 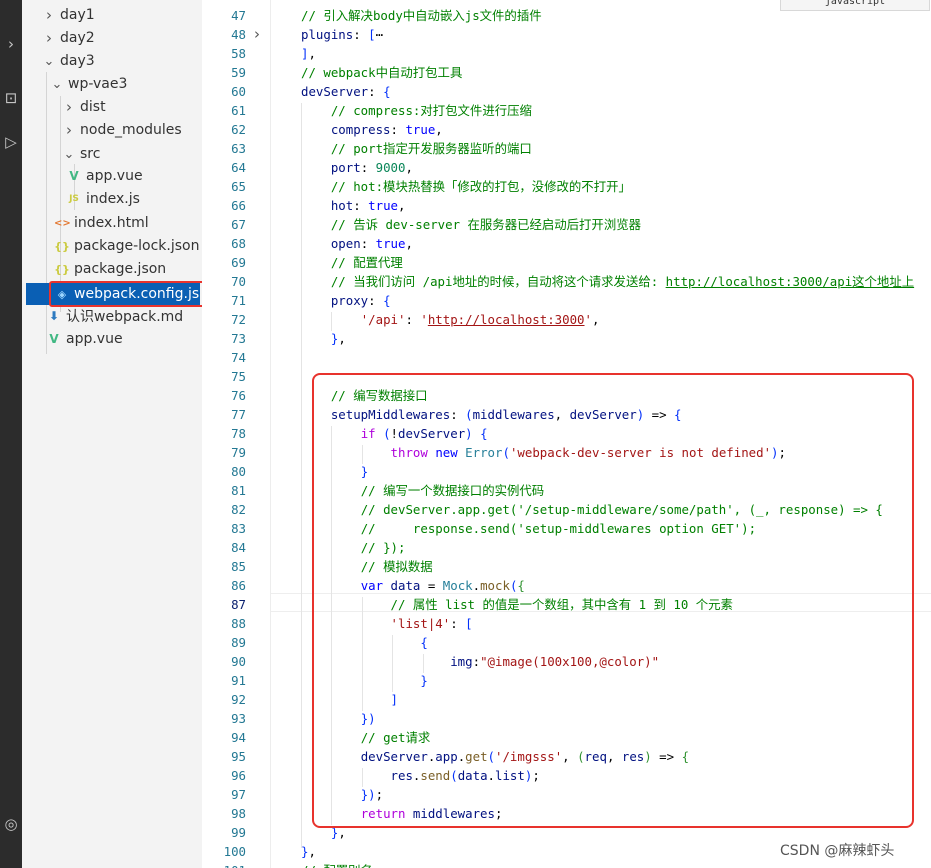 I want to click on line-number: 48, so click(x=238, y=34).